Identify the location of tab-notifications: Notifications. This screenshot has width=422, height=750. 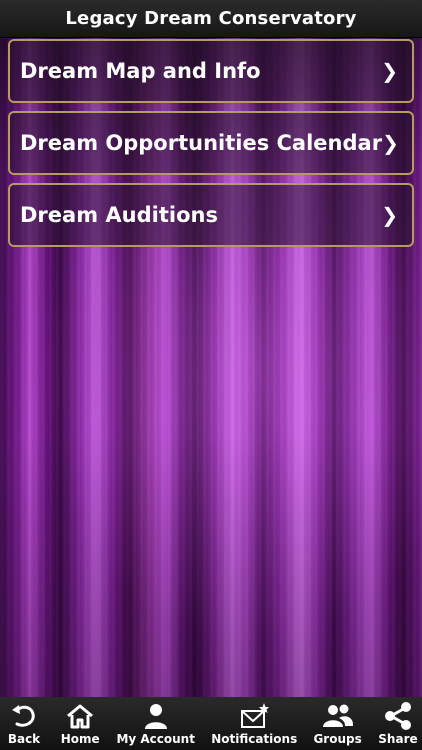
(254, 724).